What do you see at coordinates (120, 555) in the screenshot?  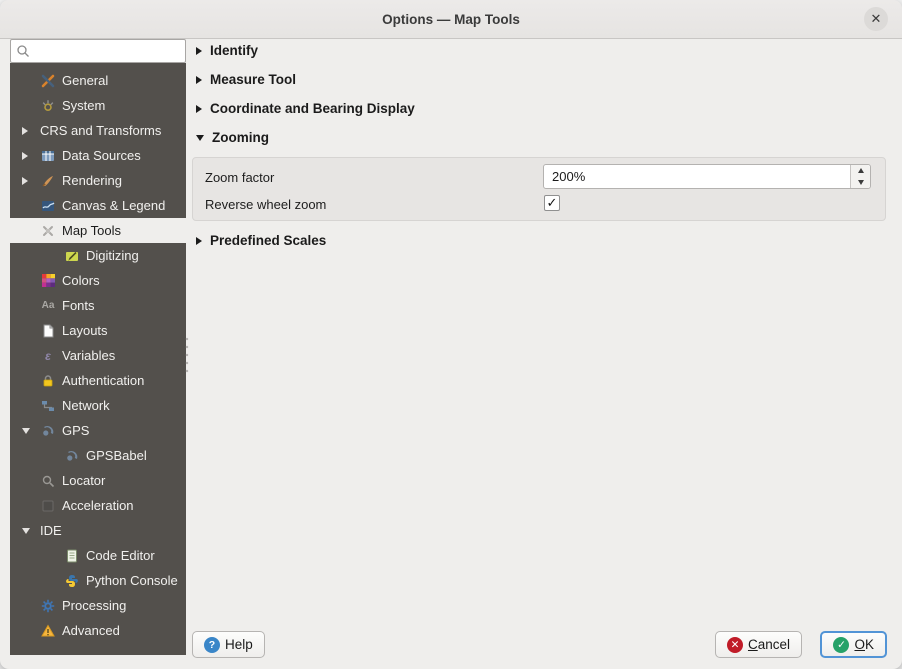 I see `sidebar-item-label: Code Editor` at bounding box center [120, 555].